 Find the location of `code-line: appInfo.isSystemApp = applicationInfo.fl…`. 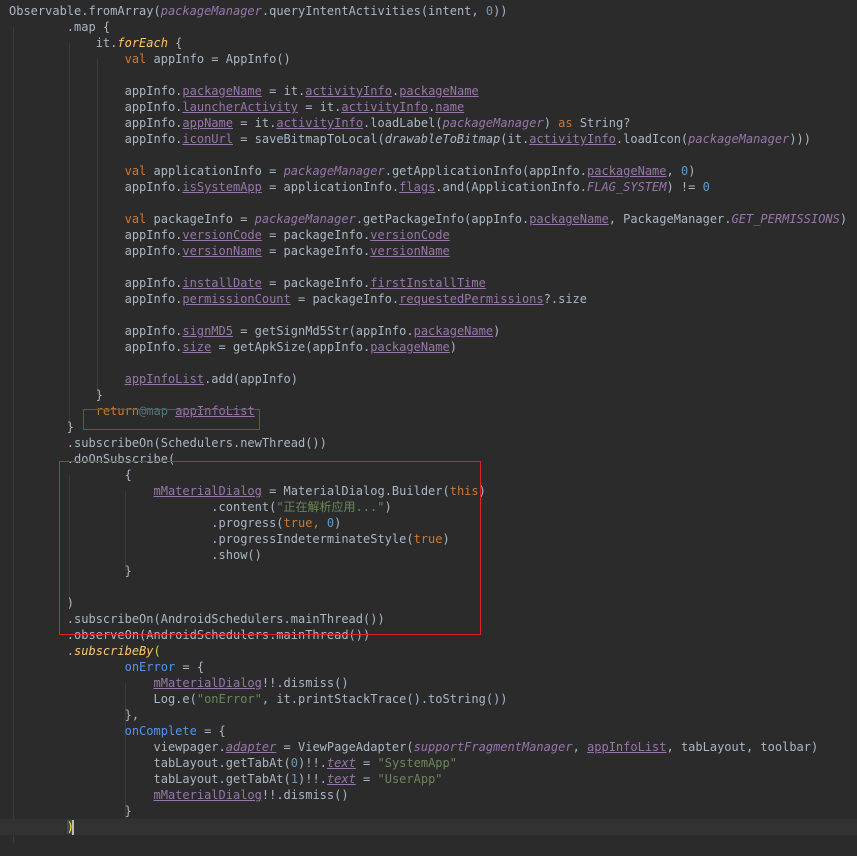

code-line: appInfo.isSystemApp = applicationInfo.fl… is located at coordinates (428, 187).